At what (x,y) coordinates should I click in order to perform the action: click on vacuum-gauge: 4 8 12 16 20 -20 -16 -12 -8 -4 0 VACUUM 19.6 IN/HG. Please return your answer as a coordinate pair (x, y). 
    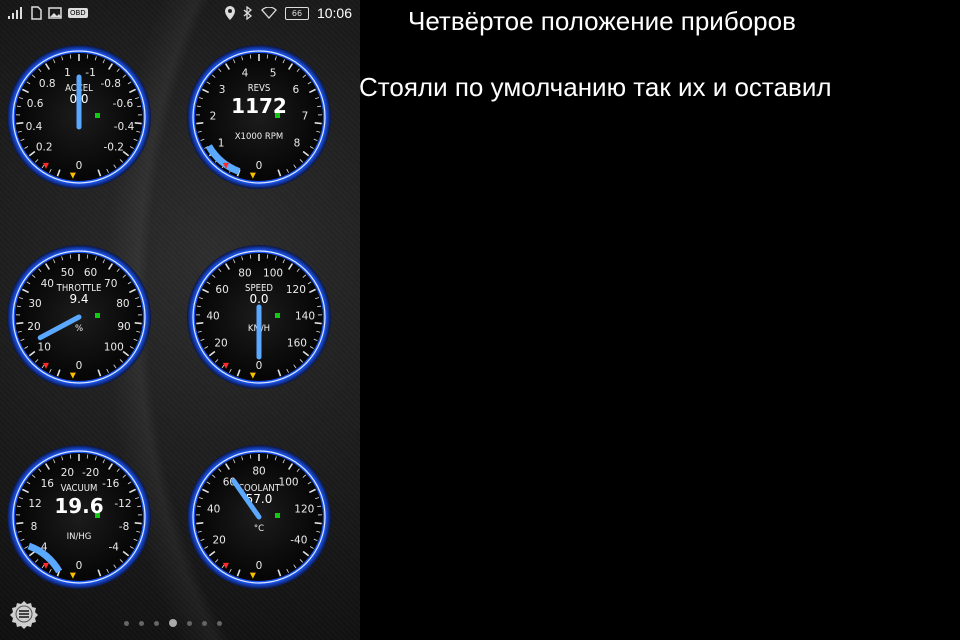
    Looking at the image, I should click on (79, 517).